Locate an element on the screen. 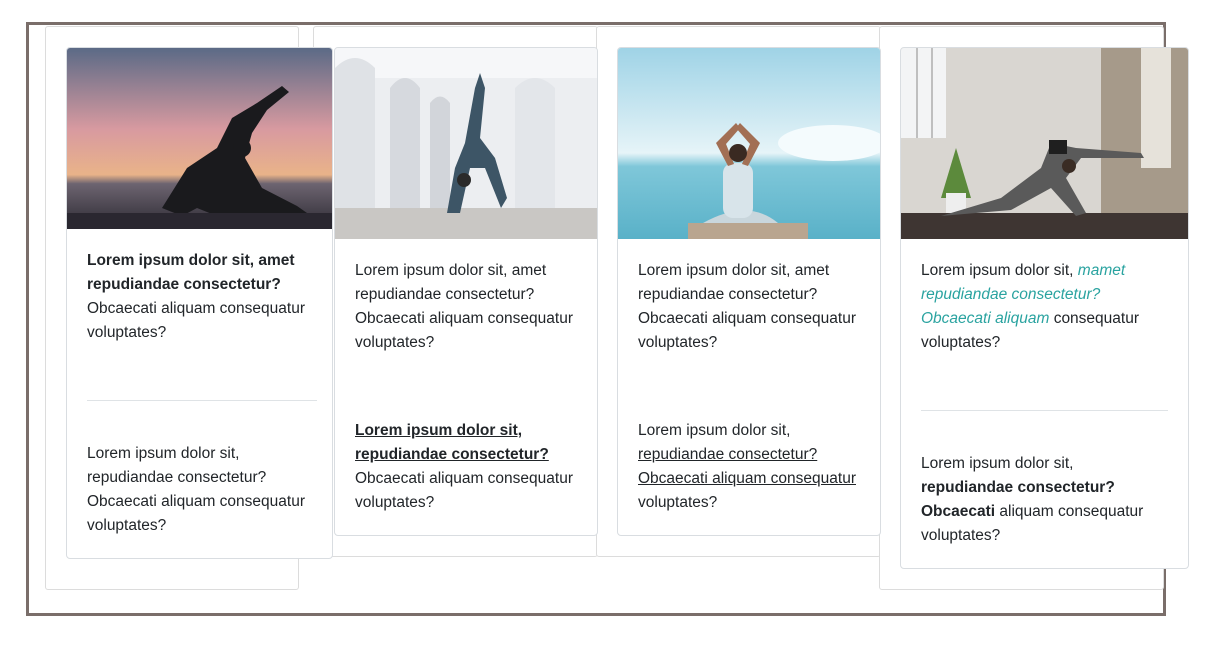 Image resolution: width=1209 pixels, height=648 pixels. card-3-bottom-line4: voluptates? is located at coordinates (678, 502).